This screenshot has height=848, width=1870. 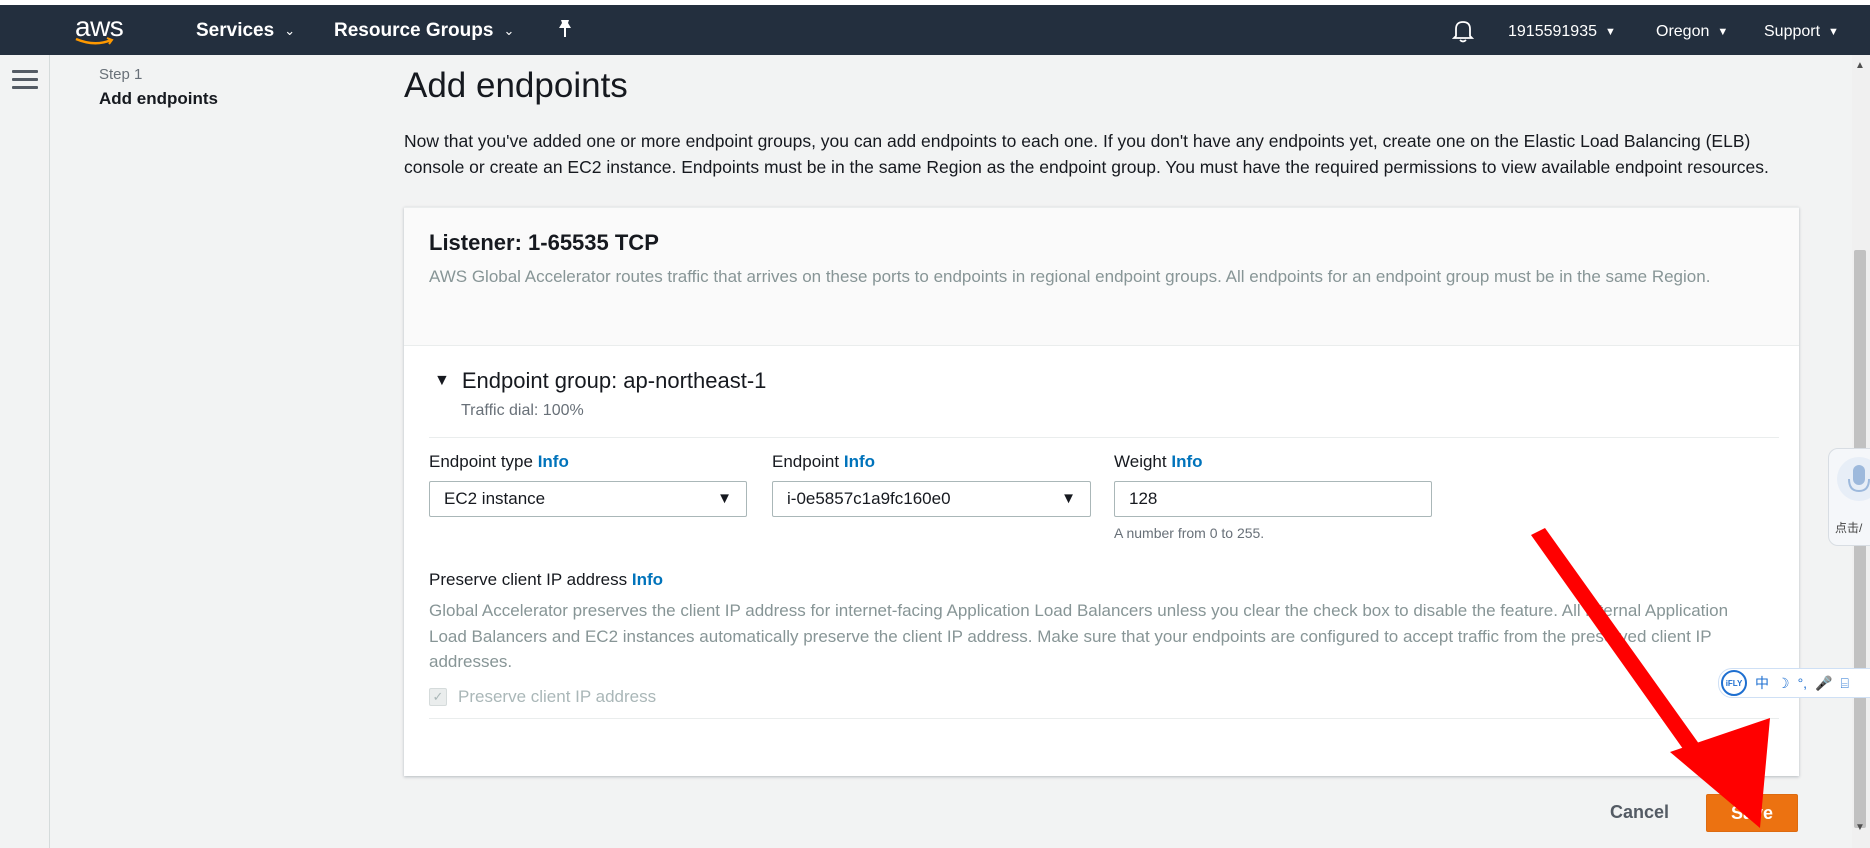 What do you see at coordinates (544, 242) in the screenshot?
I see `listener-title: Listener: 1-65535 TCP` at bounding box center [544, 242].